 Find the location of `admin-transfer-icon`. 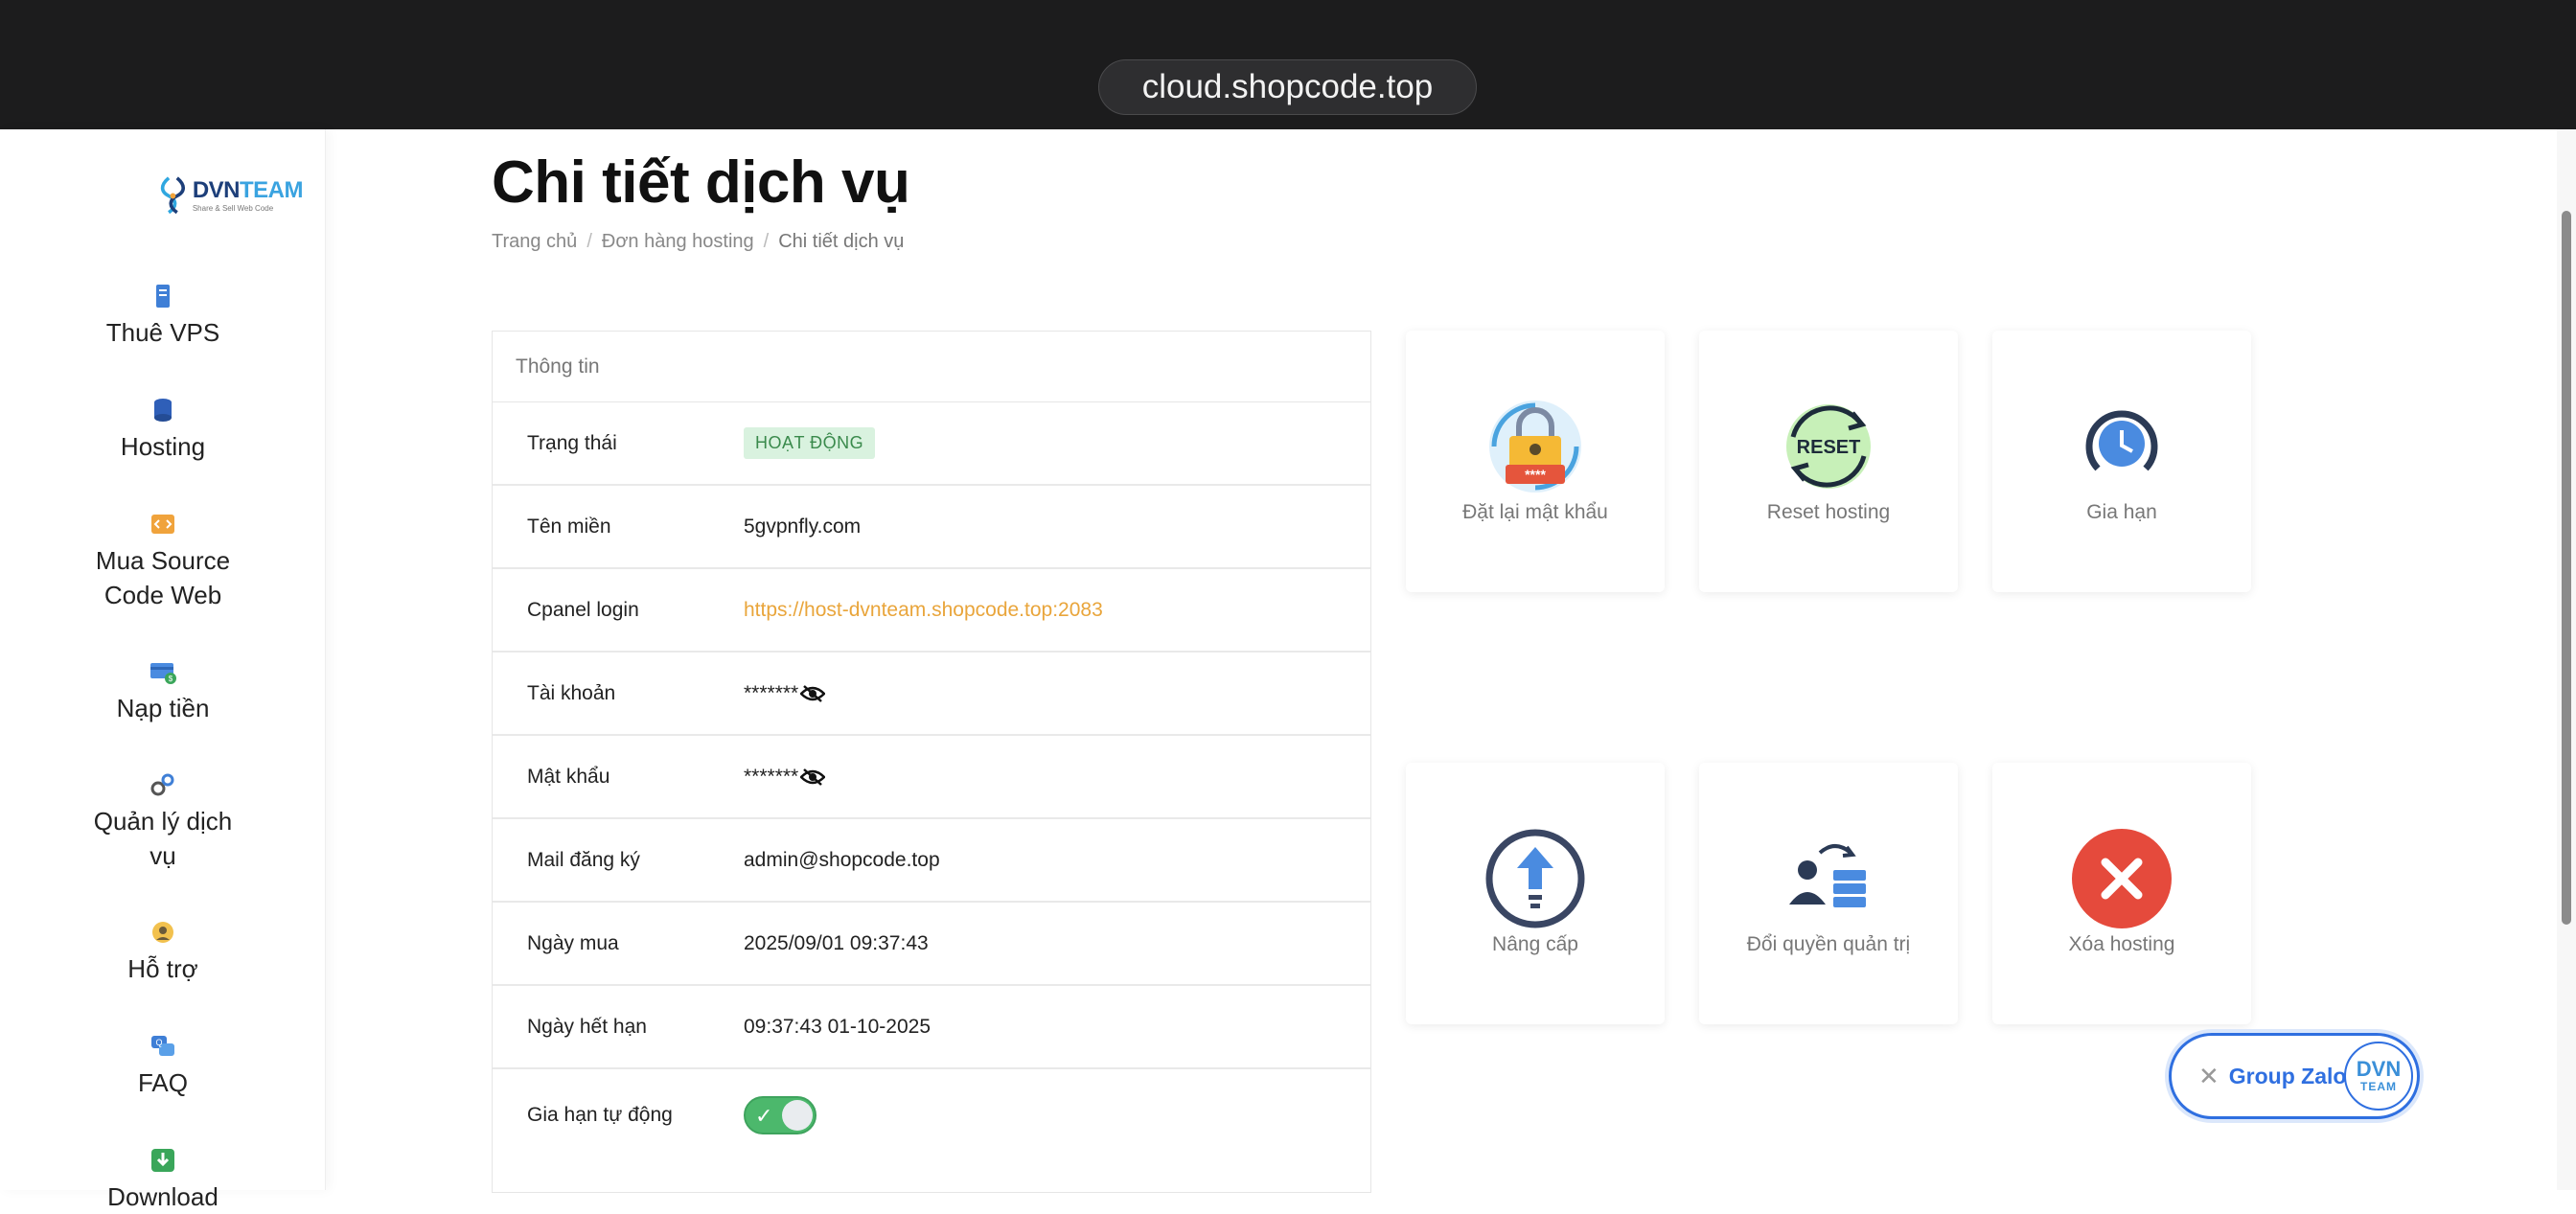

admin-transfer-icon is located at coordinates (1828, 875).